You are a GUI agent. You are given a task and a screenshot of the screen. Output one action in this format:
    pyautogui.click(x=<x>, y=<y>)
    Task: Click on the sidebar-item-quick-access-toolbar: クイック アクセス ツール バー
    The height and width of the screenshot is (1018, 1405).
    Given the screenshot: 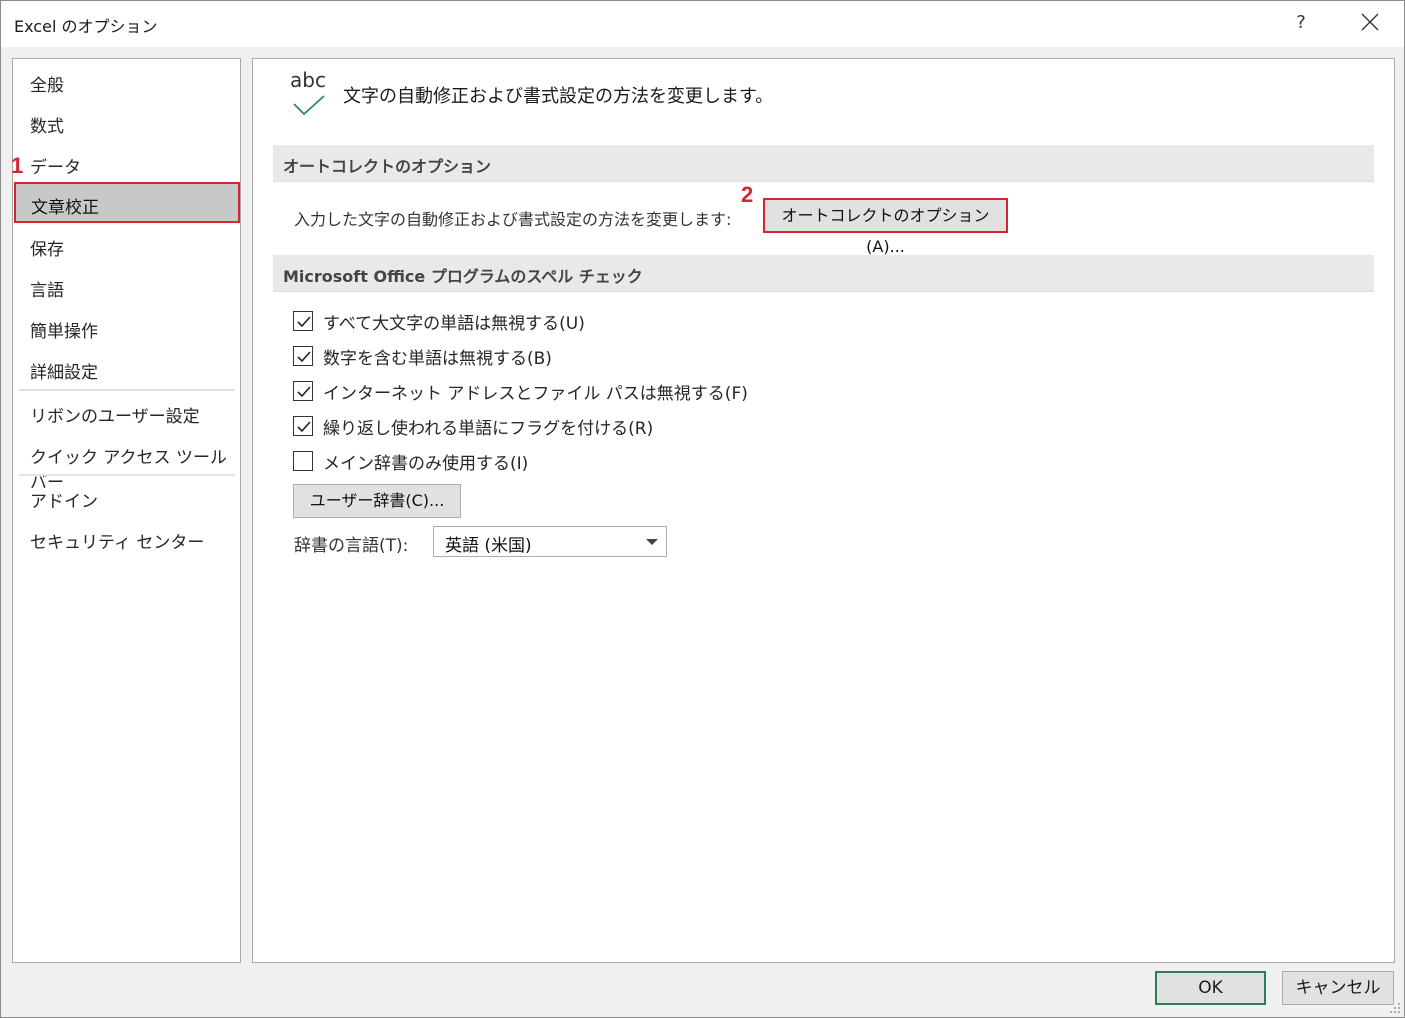 What is the action you would take?
    pyautogui.click(x=135, y=468)
    